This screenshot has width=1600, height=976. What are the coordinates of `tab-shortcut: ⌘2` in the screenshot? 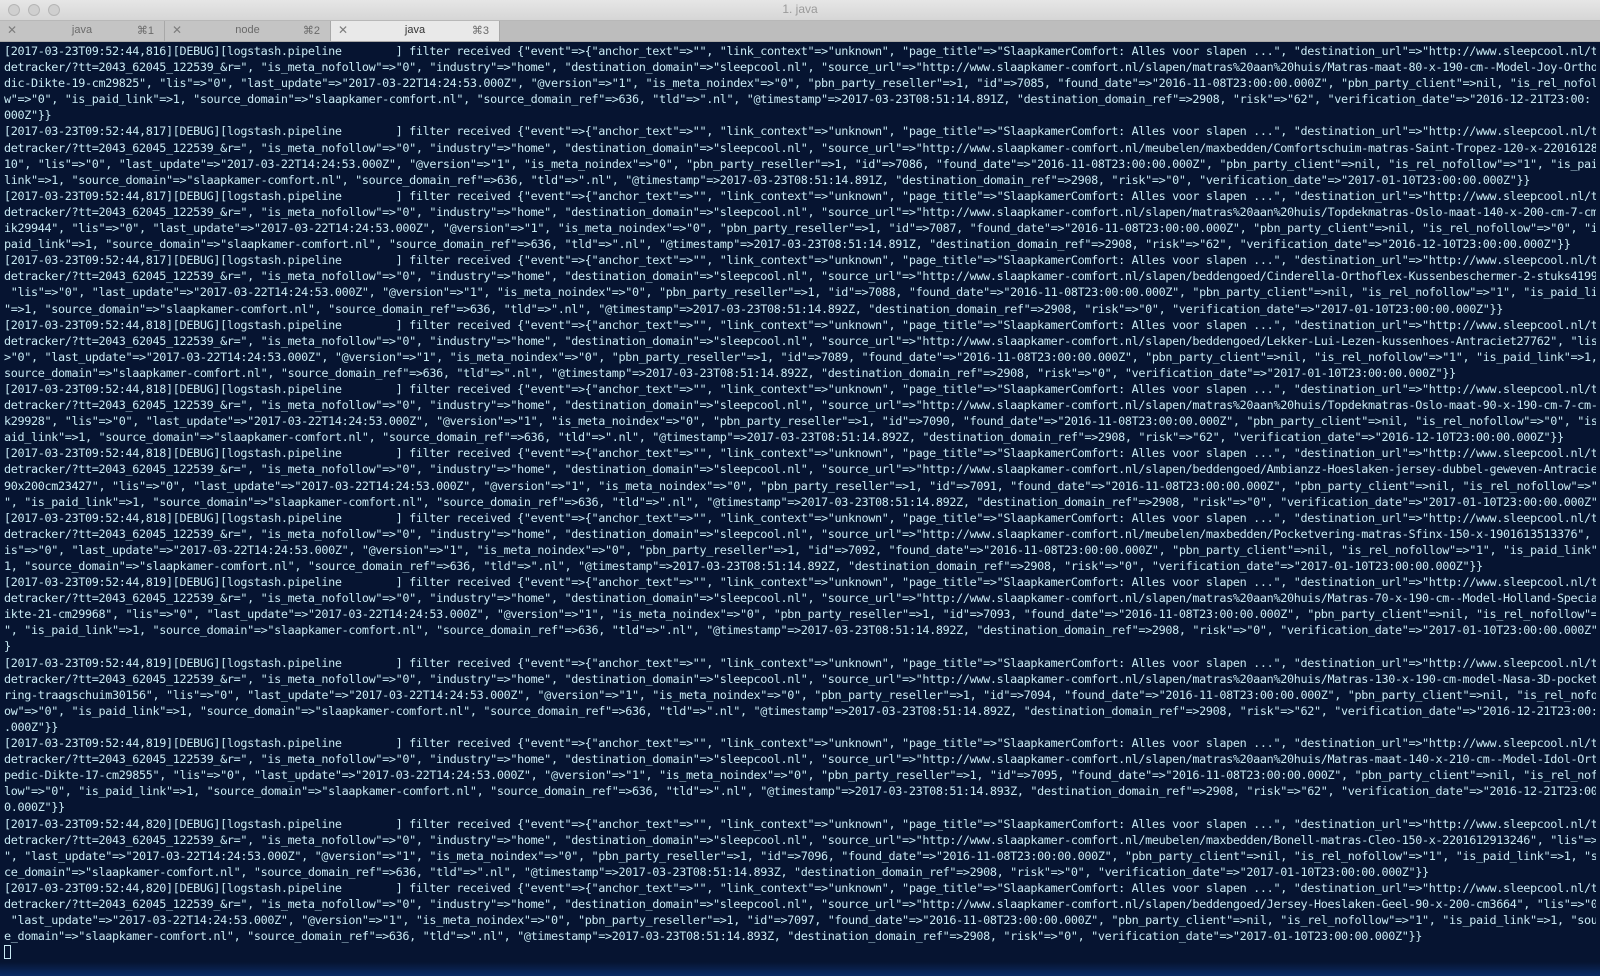 It's located at (311, 31).